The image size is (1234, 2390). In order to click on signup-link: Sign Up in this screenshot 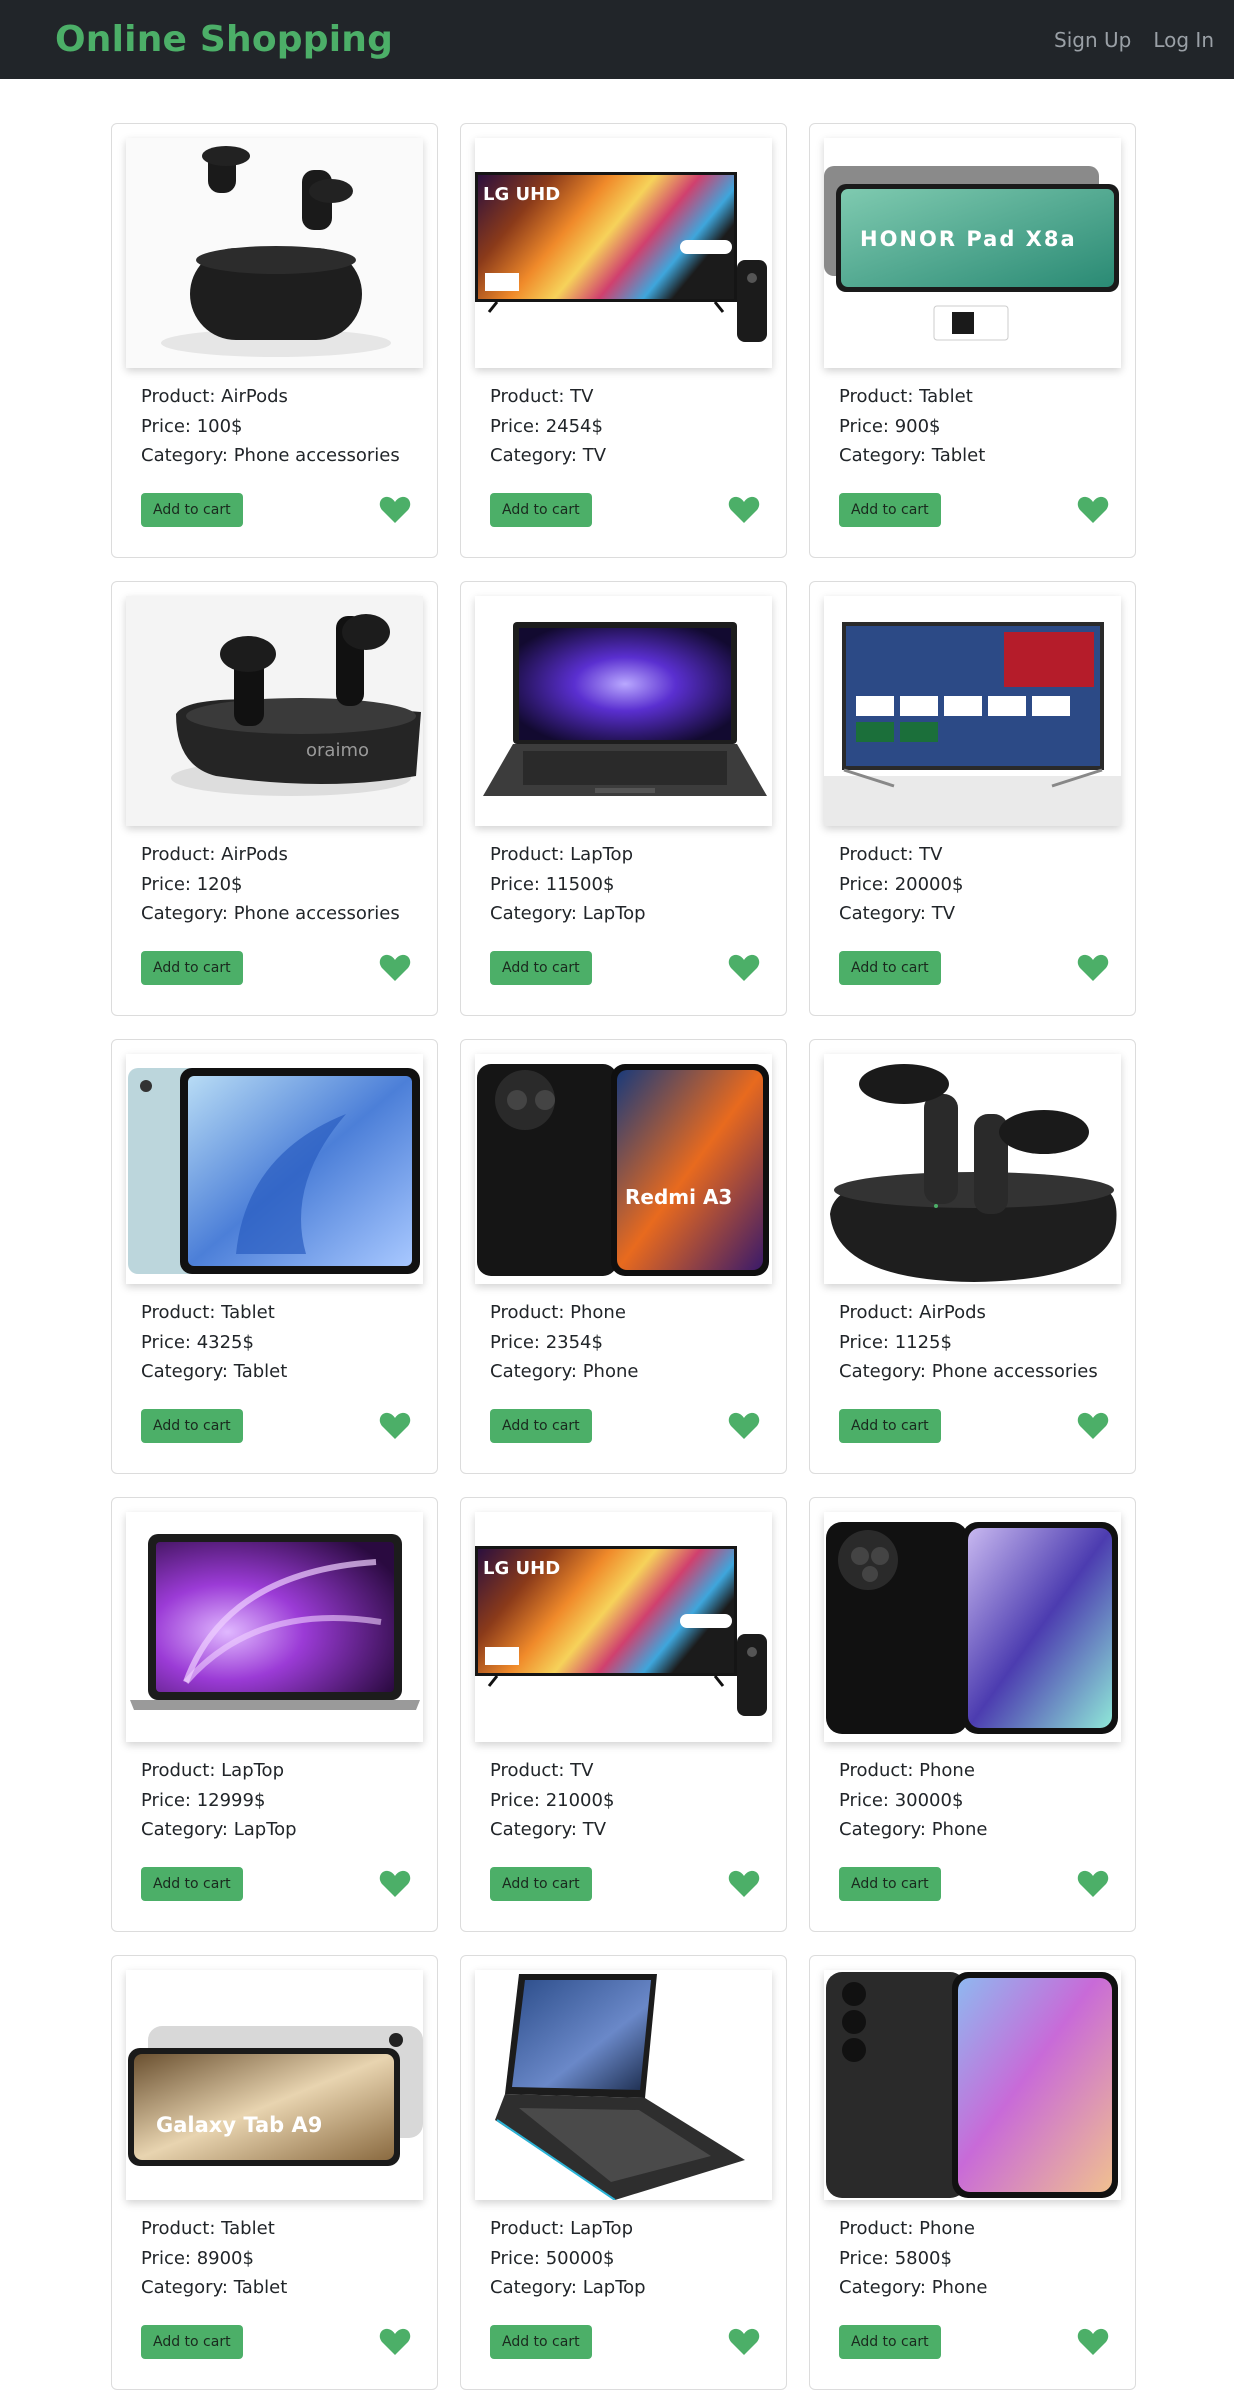, I will do `click(1092, 40)`.